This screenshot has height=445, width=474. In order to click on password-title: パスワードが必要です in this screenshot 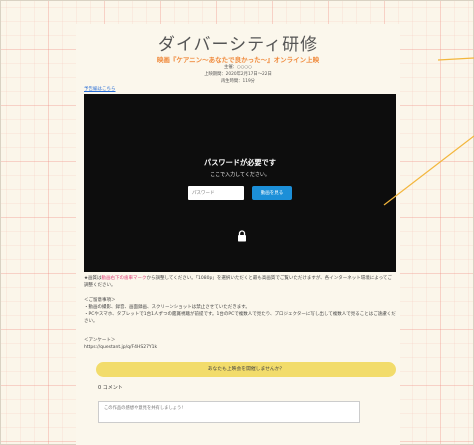, I will do `click(240, 162)`.